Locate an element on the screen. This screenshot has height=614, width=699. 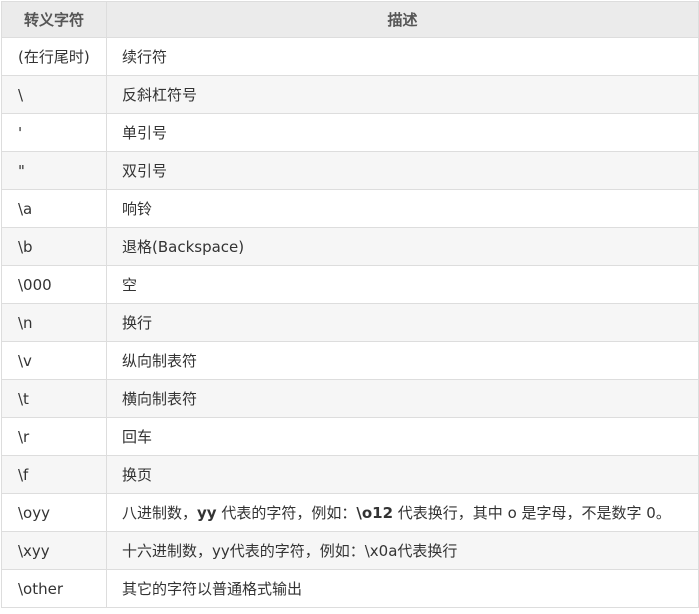
table-header-row: 转义字符 描述 is located at coordinates (350, 19).